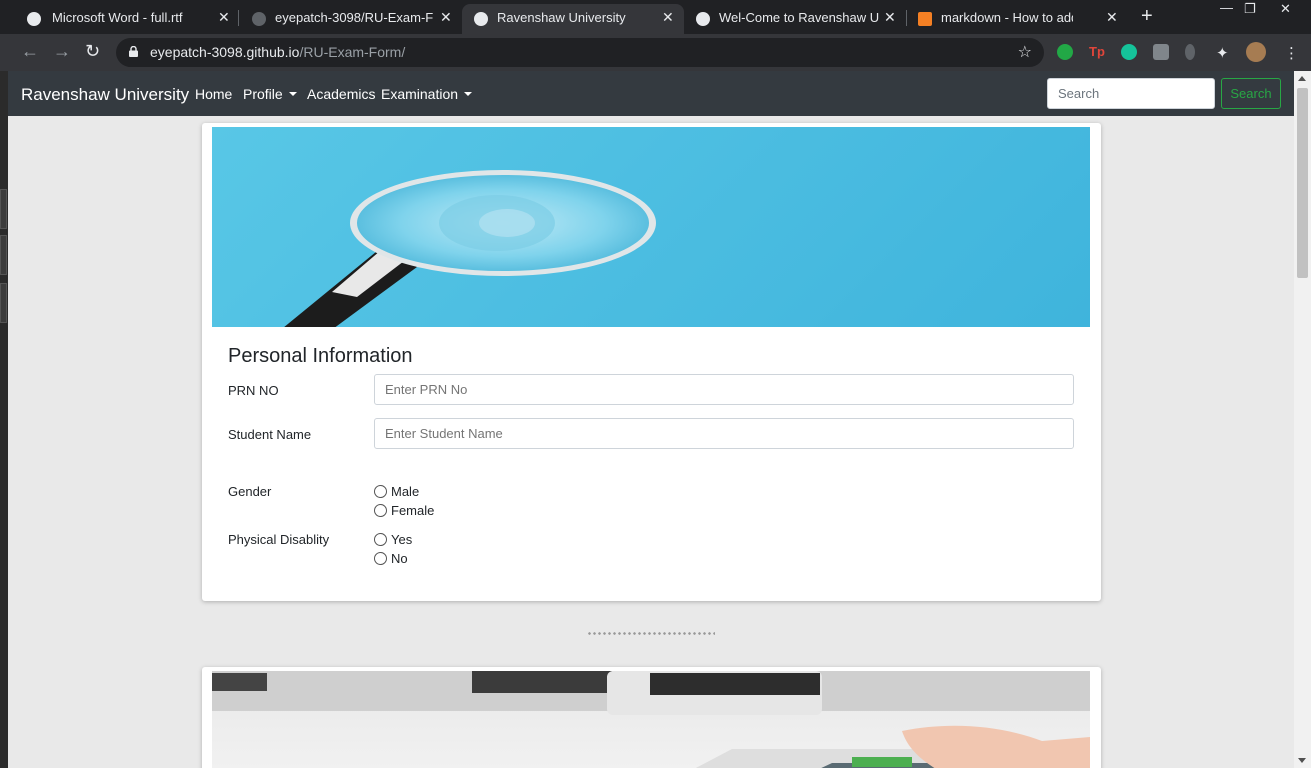  Describe the element at coordinates (270, 434) in the screenshot. I see `student-name-label: Student Name` at that location.